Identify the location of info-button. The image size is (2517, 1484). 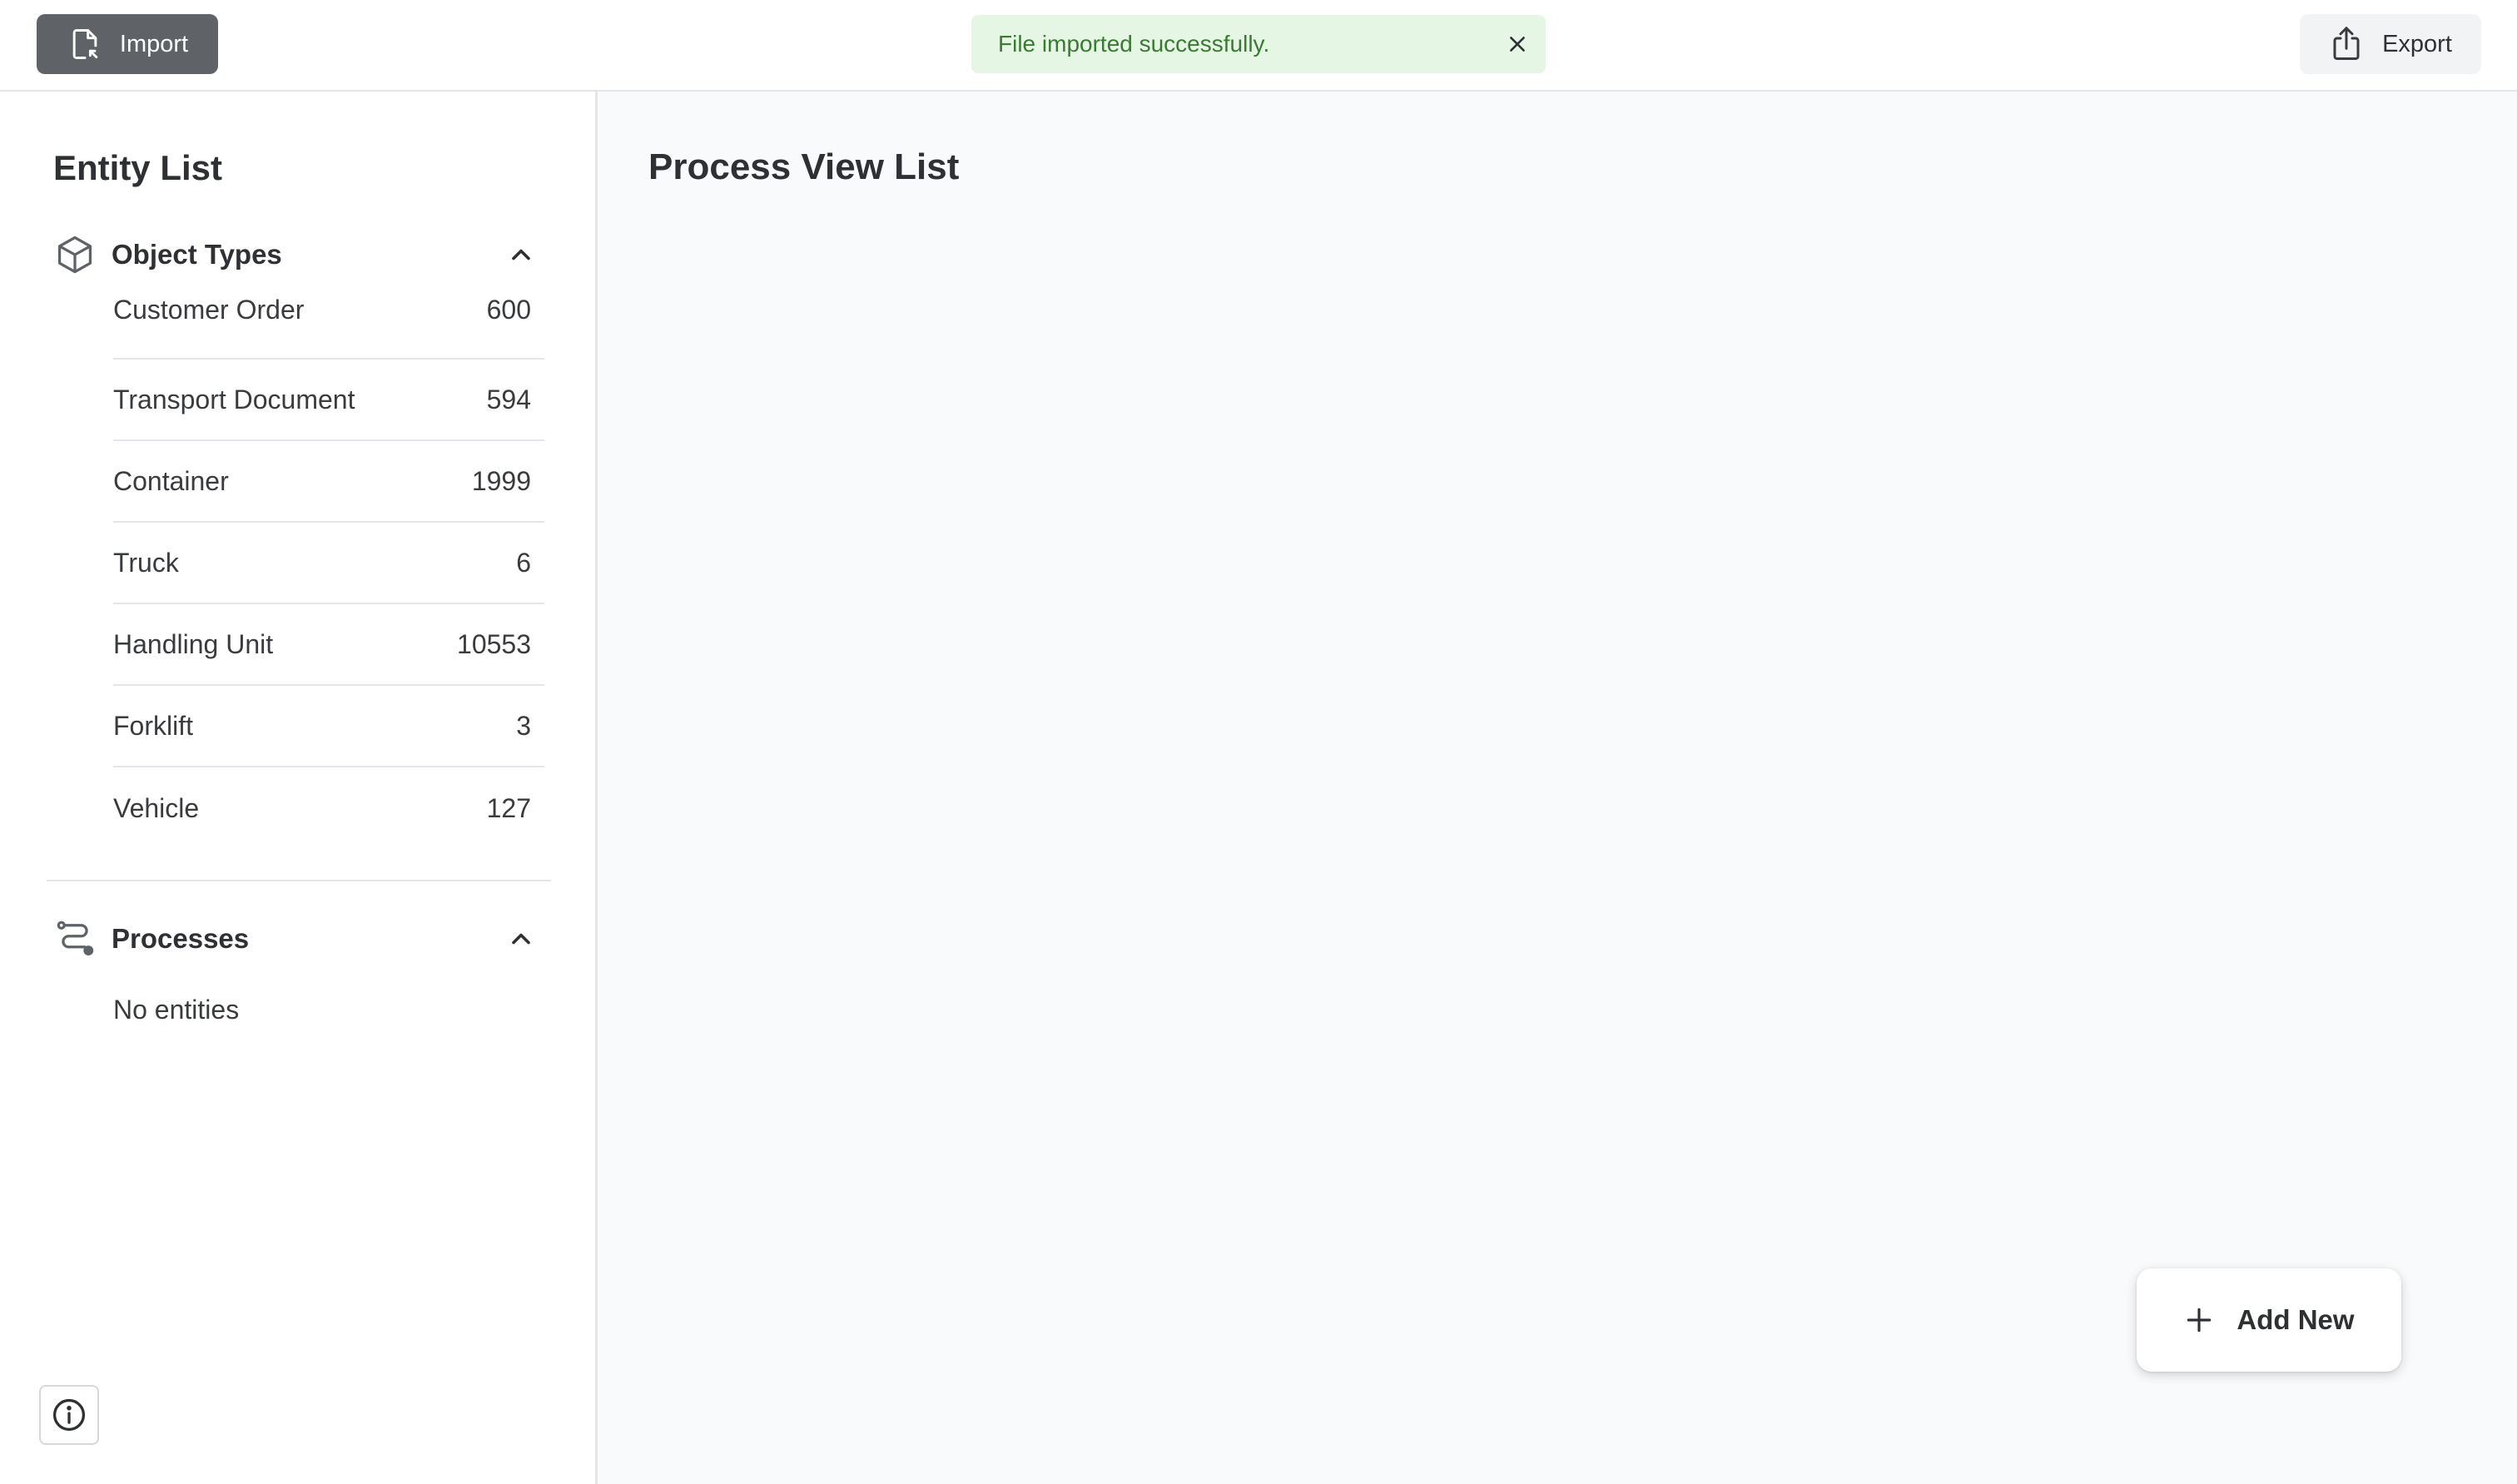
(69, 1415).